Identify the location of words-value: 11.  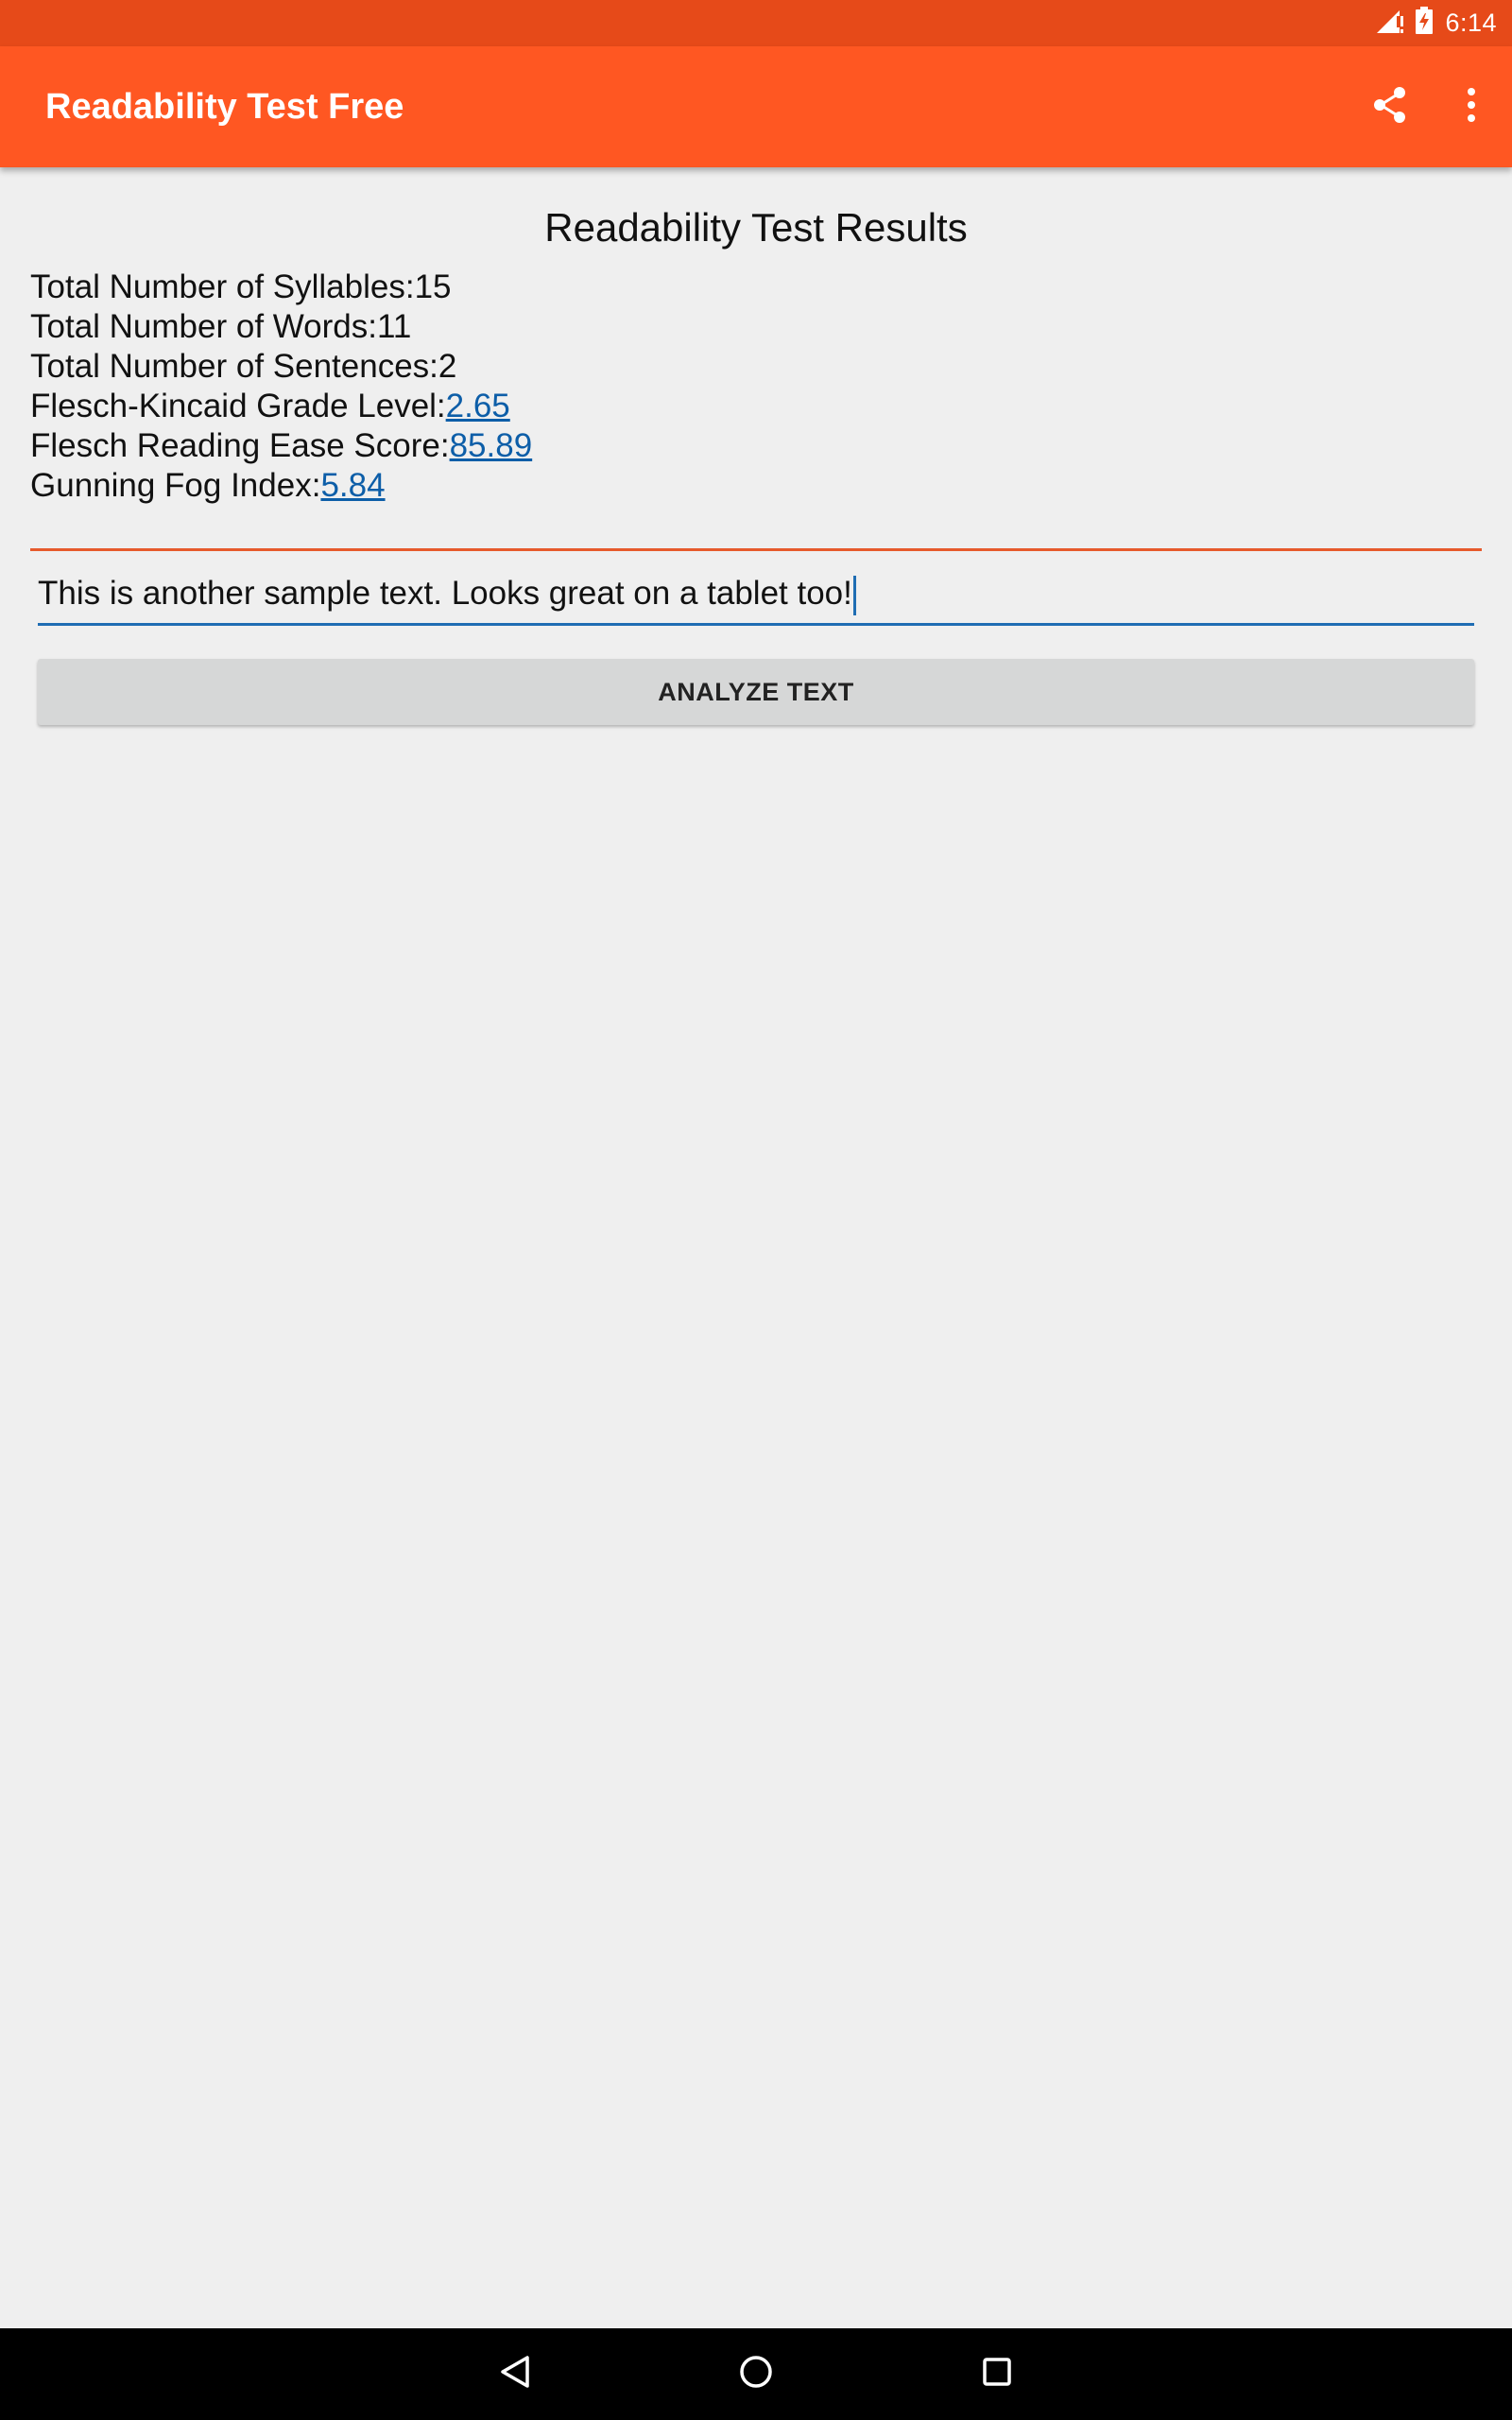
(394, 326).